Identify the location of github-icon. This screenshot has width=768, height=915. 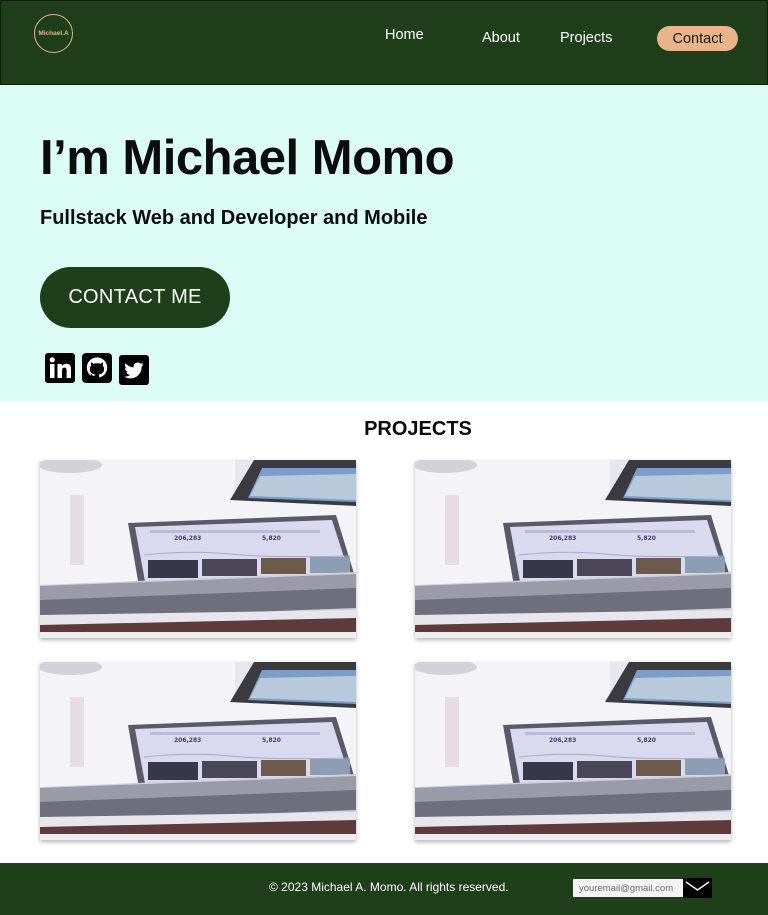
(97, 368).